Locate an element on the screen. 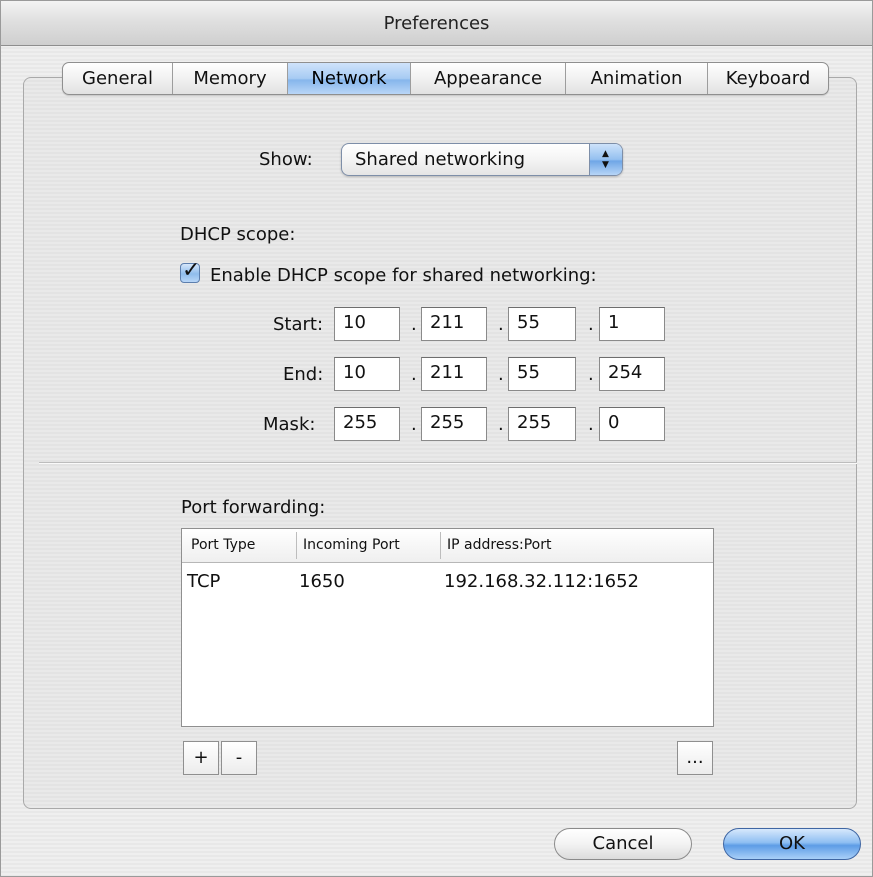 The width and height of the screenshot is (873, 877). start-octet-2-field: 211 is located at coordinates (454, 324).